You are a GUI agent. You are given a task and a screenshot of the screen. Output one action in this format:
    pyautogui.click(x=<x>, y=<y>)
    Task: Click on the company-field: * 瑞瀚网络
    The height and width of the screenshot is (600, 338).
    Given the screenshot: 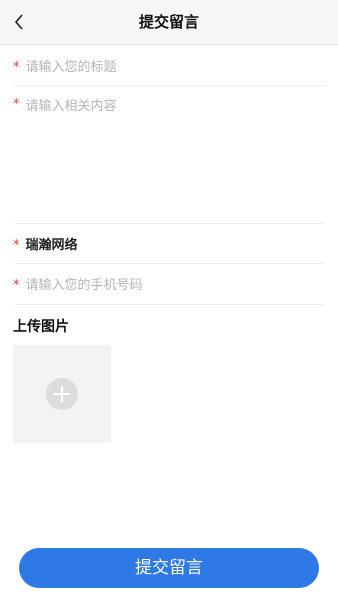 What is the action you would take?
    pyautogui.click(x=169, y=243)
    